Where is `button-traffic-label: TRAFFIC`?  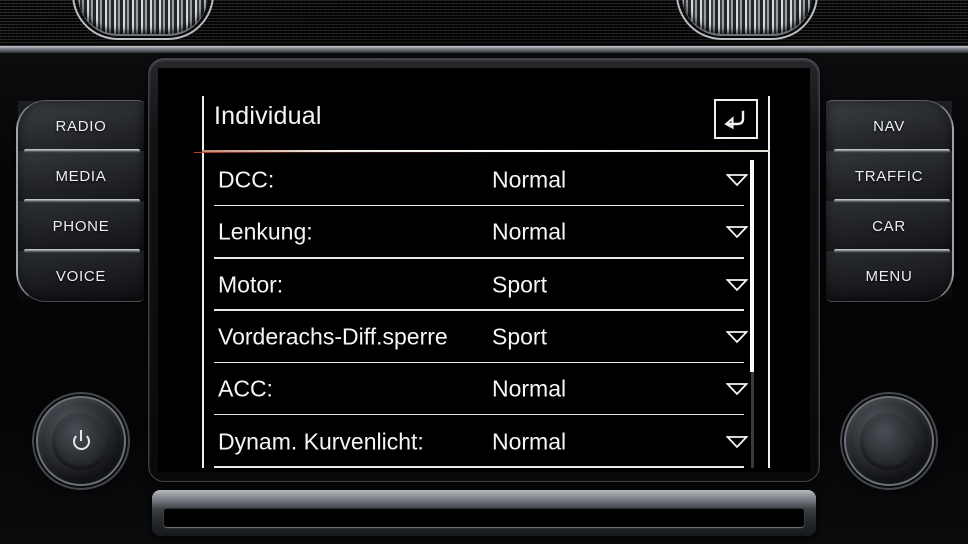 button-traffic-label: TRAFFIC is located at coordinates (889, 176).